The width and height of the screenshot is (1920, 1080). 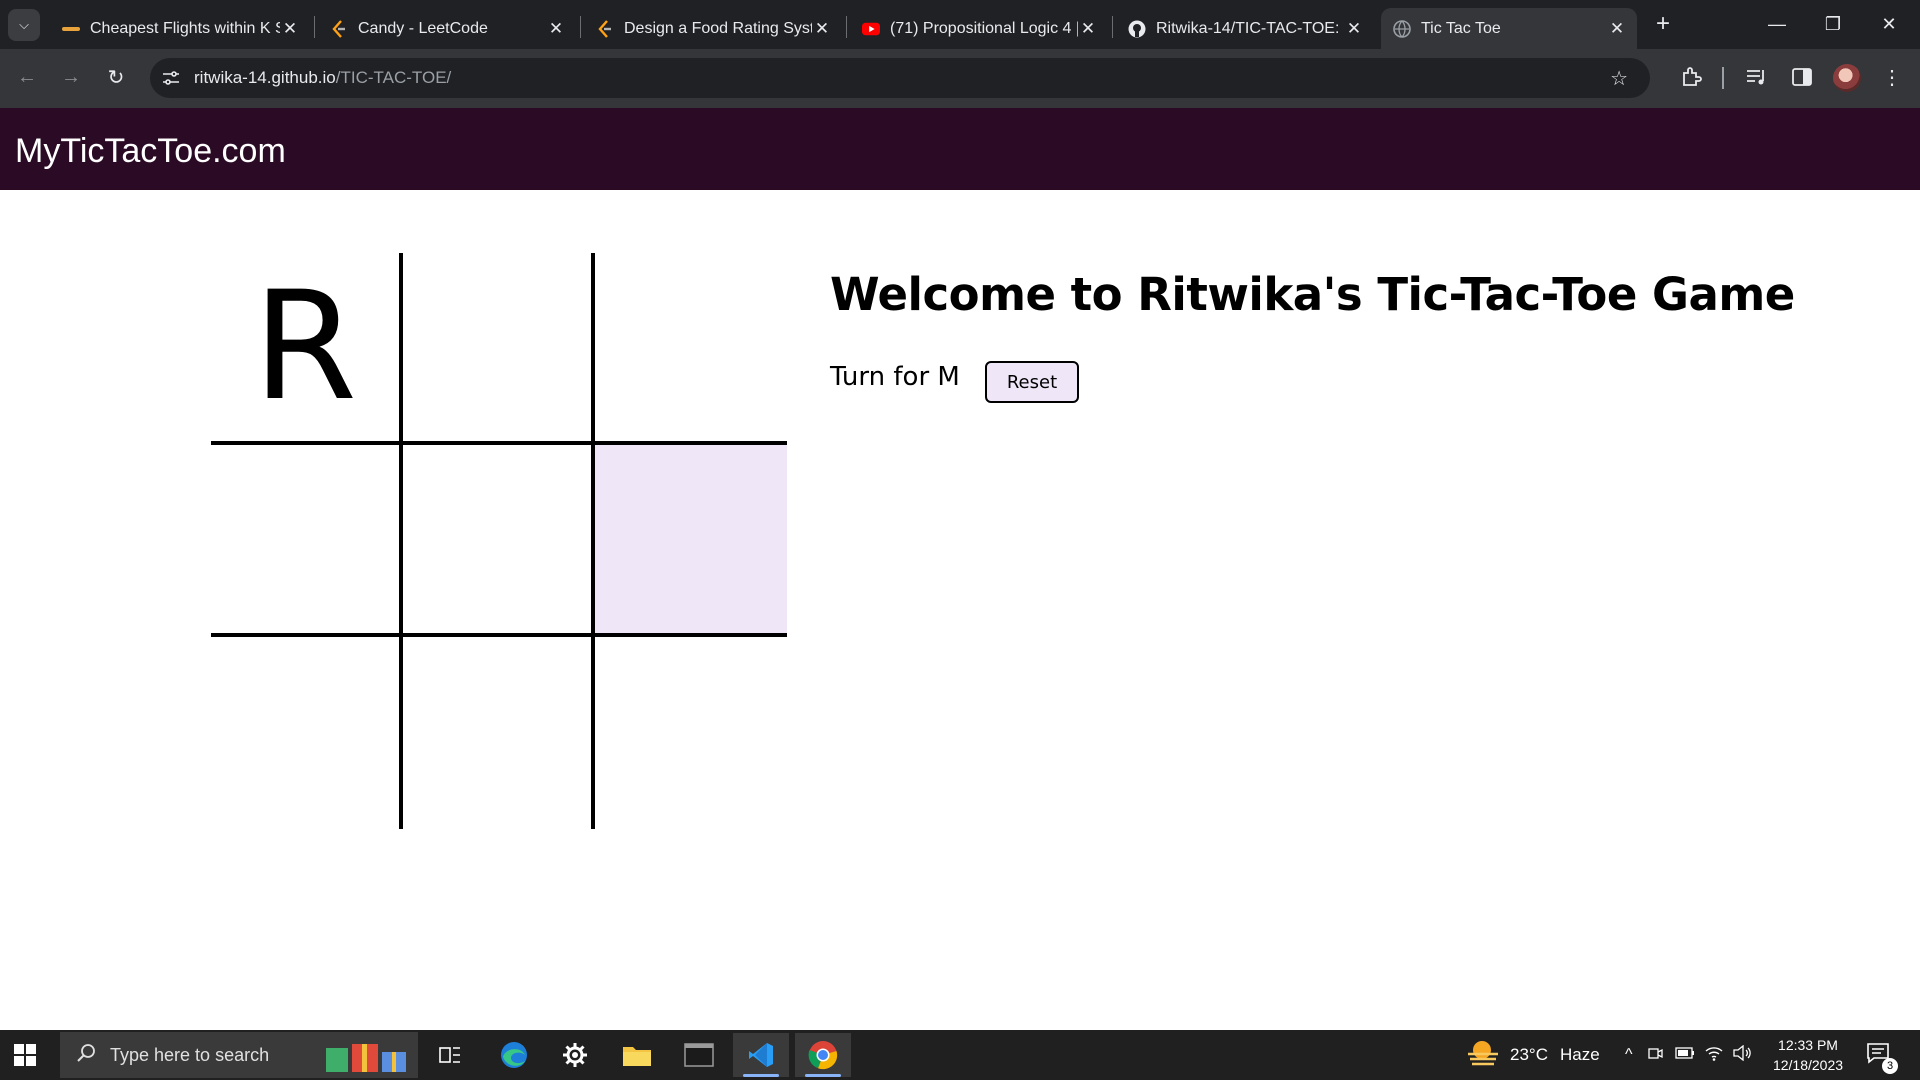 What do you see at coordinates (1483, 1055) in the screenshot?
I see `haze-weather-icon` at bounding box center [1483, 1055].